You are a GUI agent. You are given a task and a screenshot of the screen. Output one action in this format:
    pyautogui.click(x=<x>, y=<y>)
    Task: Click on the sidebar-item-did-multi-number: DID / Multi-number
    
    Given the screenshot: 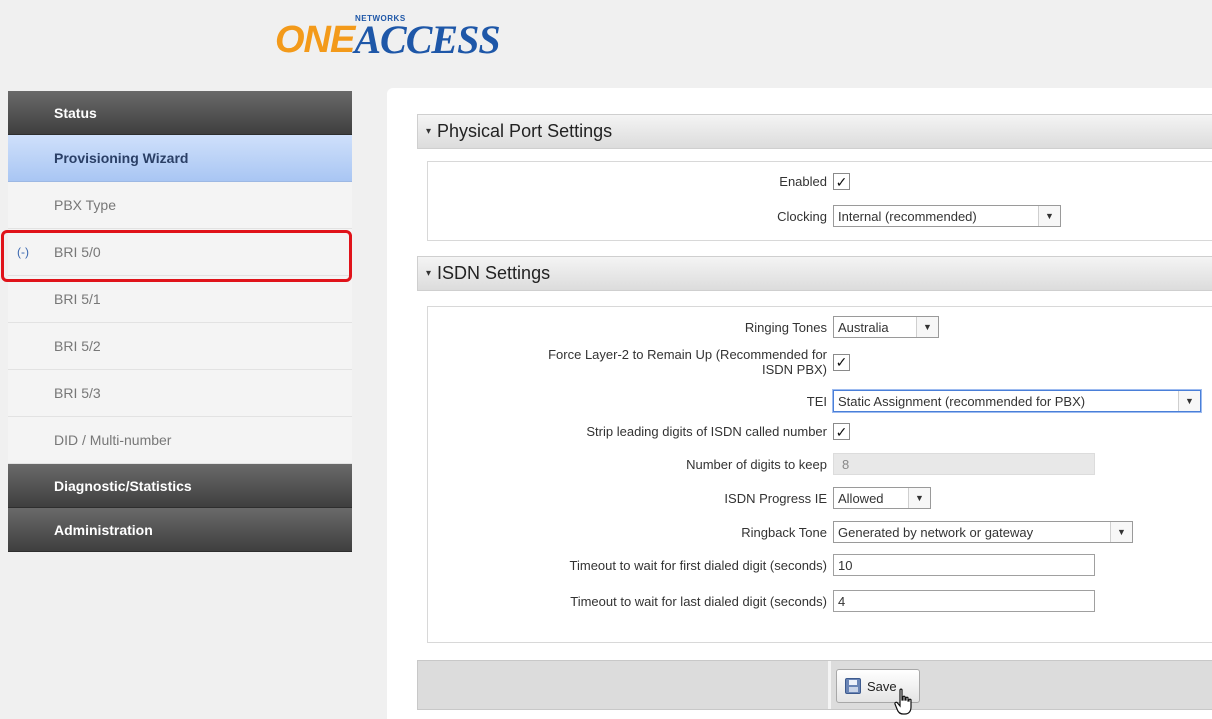 What is the action you would take?
    pyautogui.click(x=180, y=440)
    